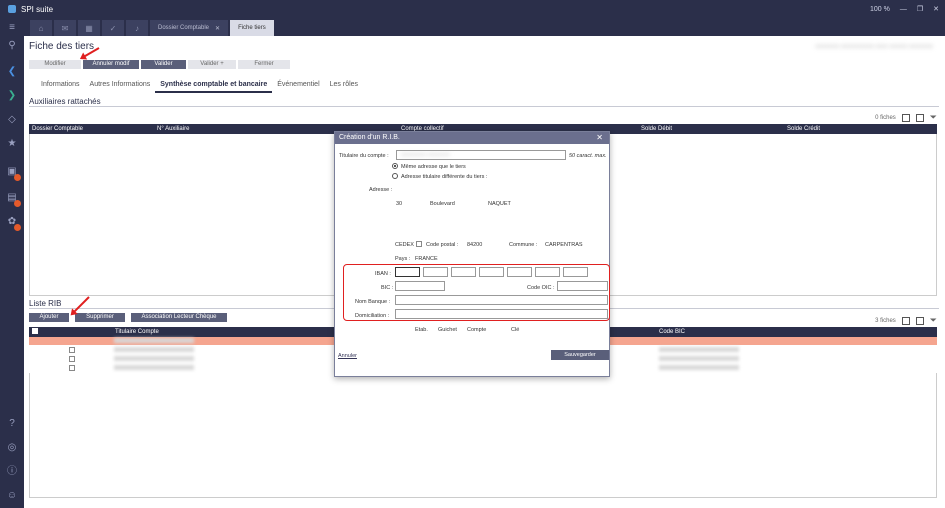  I want to click on code-icon: ◇, so click(12, 120).